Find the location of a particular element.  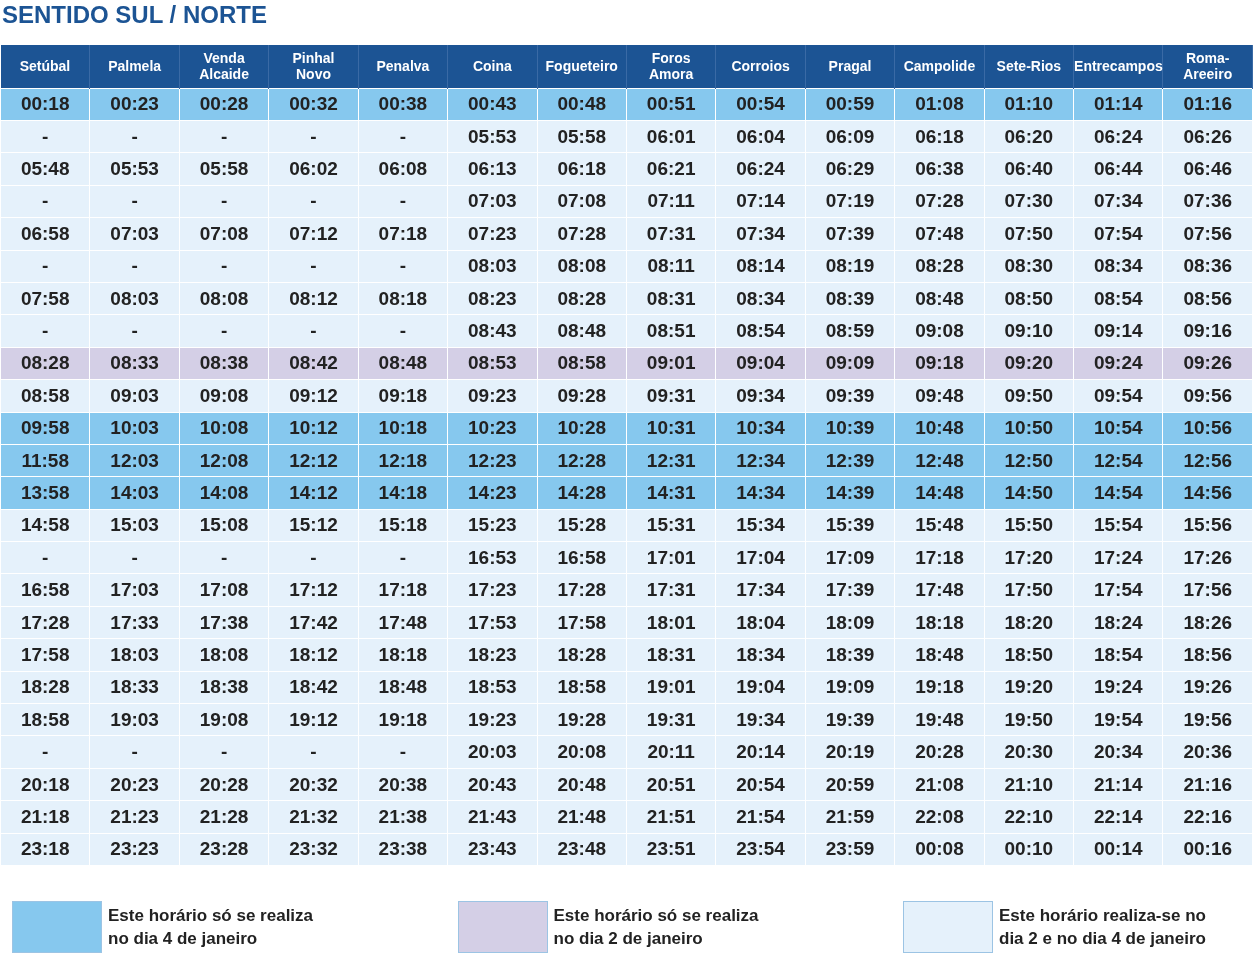

table-cell: 17:18 is located at coordinates (939, 557).